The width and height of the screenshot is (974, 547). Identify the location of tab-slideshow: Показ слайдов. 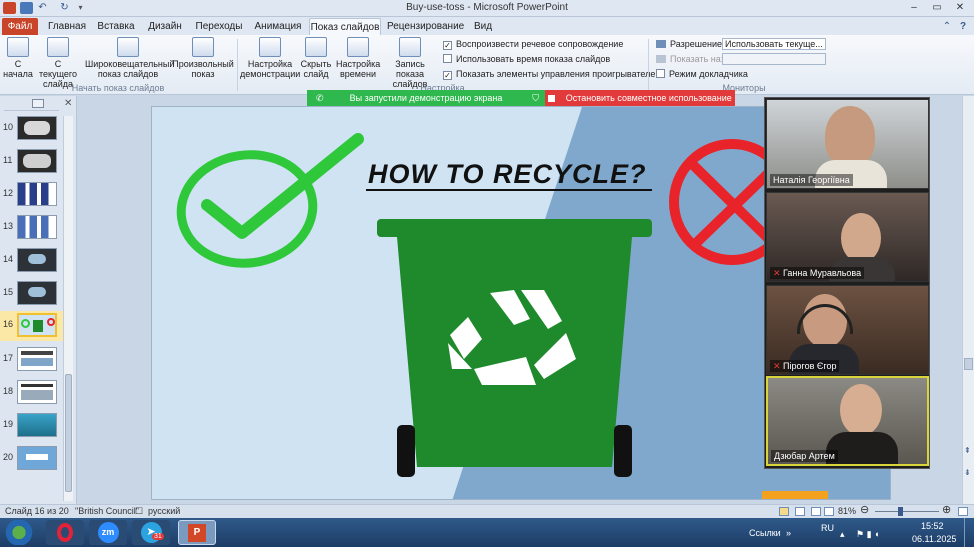
(345, 26).